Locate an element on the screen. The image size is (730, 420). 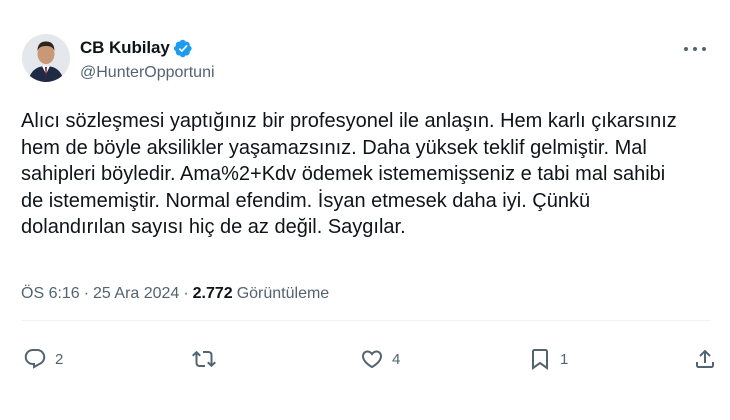
bookmark-count: 1 is located at coordinates (564, 359).